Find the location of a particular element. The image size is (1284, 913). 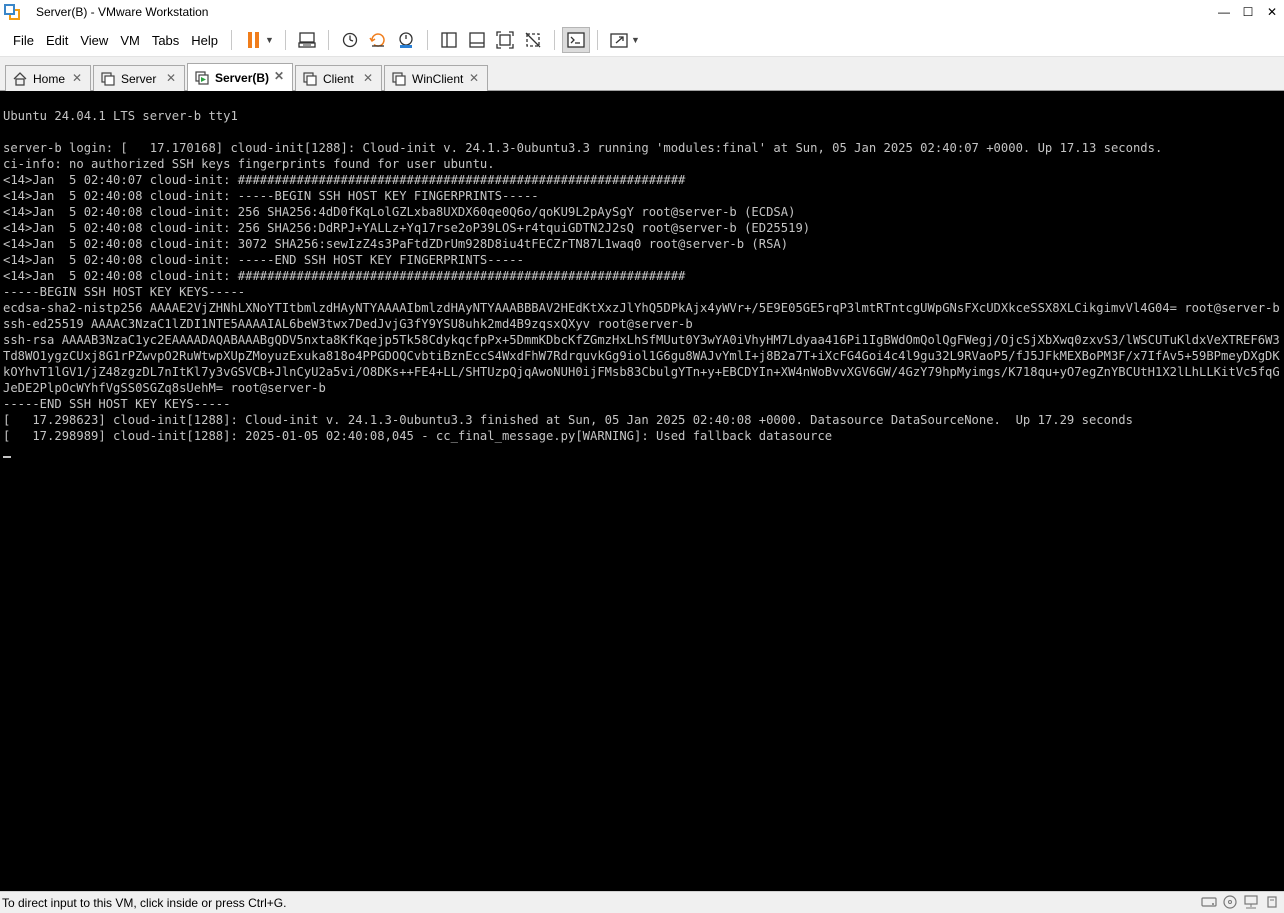

send-ctrl-alt-del-icon is located at coordinates (307, 40).